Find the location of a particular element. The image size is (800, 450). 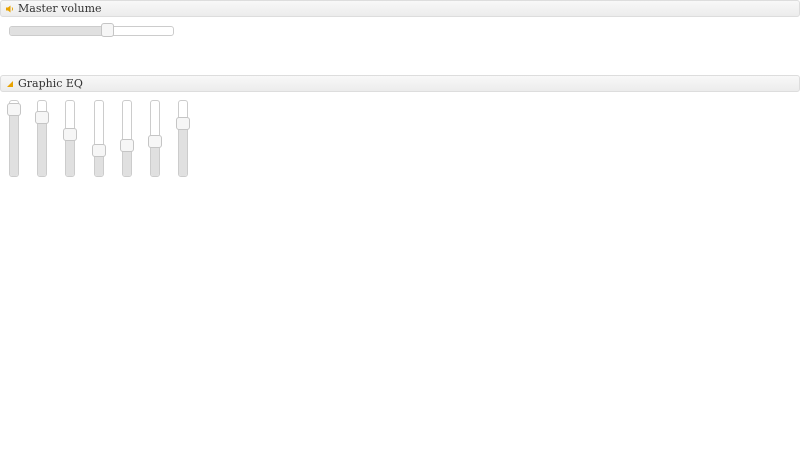

equalizer-icon is located at coordinates (10, 84).